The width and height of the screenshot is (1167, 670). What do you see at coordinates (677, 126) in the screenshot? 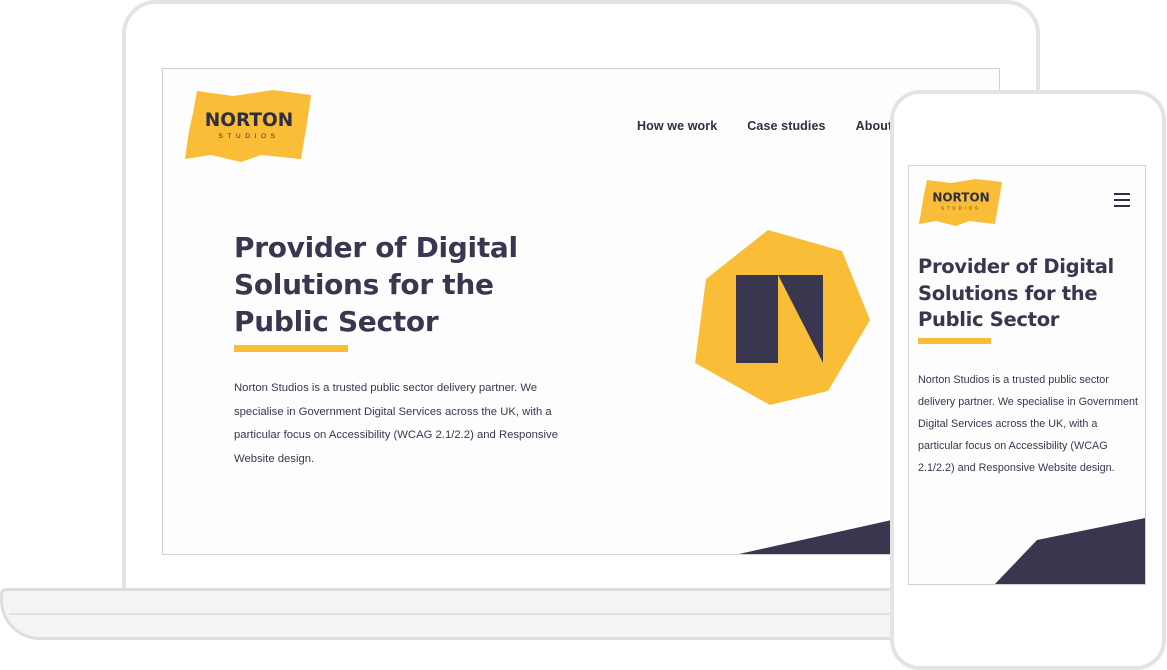
I see `nav-how-we-work: How we work` at bounding box center [677, 126].